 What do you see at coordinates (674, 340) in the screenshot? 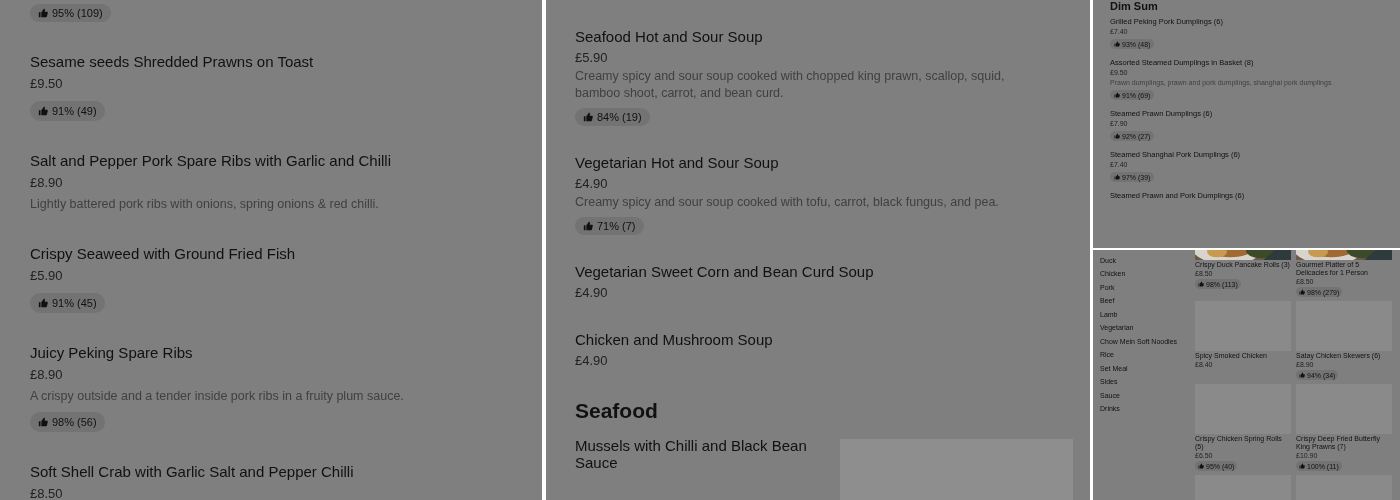
I see `dish-name: Chicken and Mushroom Soup` at bounding box center [674, 340].